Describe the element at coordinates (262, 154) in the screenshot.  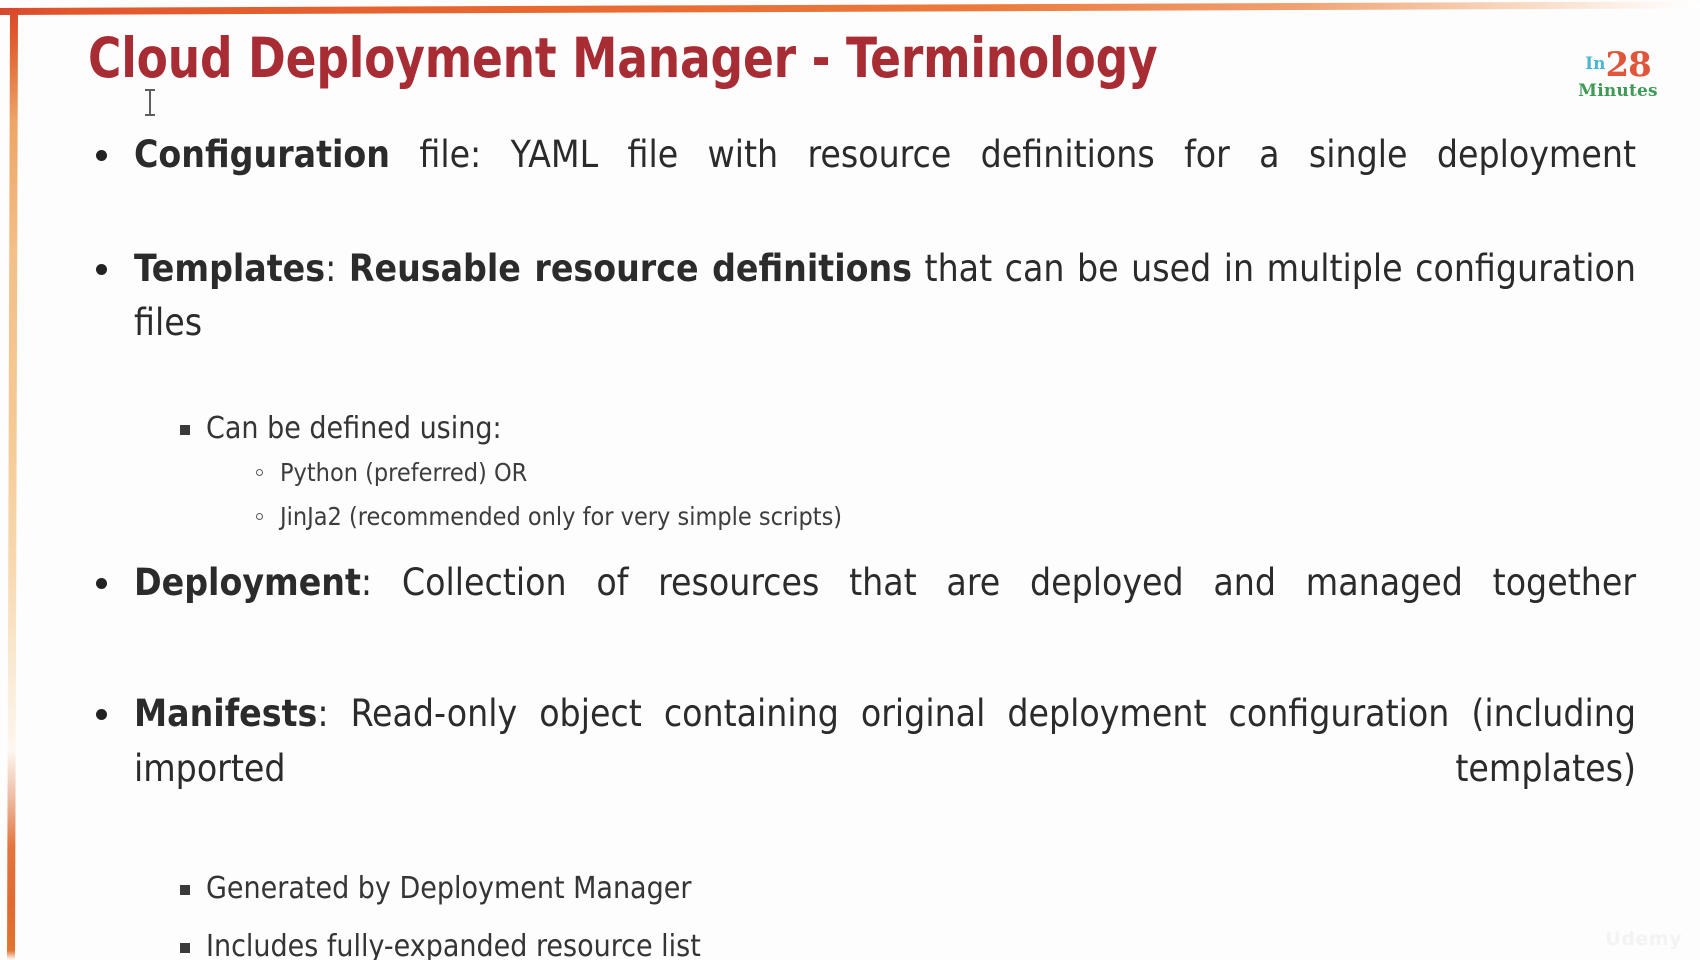
I see `term-configuration: Configuration` at that location.